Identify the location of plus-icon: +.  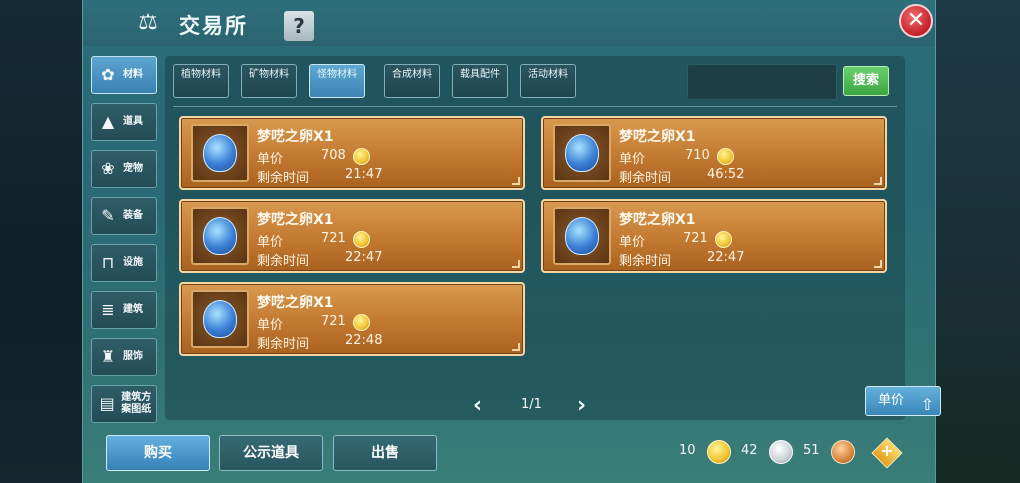
(887, 450).